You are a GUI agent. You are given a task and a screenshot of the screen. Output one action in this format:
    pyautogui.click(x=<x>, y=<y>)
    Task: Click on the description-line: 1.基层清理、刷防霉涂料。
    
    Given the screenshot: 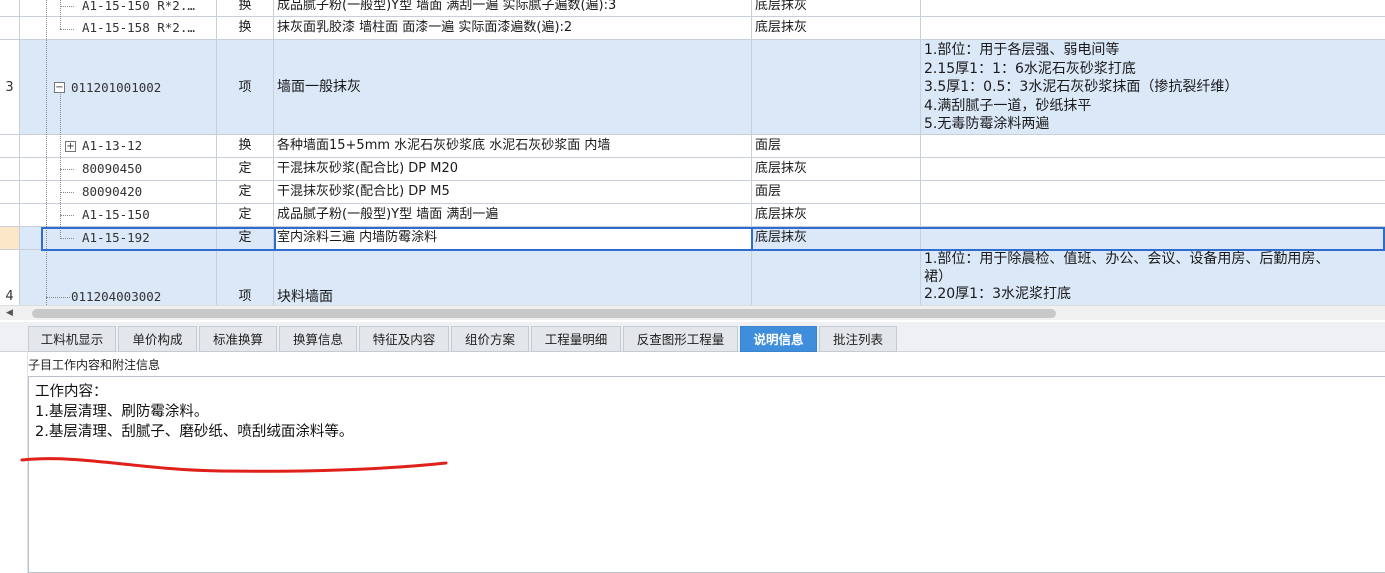 What is the action you would take?
    pyautogui.click(x=122, y=412)
    